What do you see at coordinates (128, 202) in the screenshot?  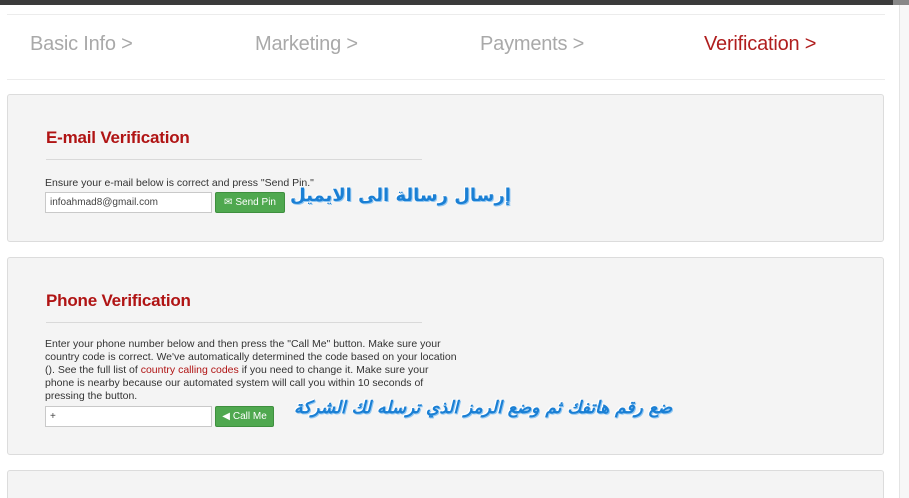 I see `email-field: infoahmad8@gmail.com` at bounding box center [128, 202].